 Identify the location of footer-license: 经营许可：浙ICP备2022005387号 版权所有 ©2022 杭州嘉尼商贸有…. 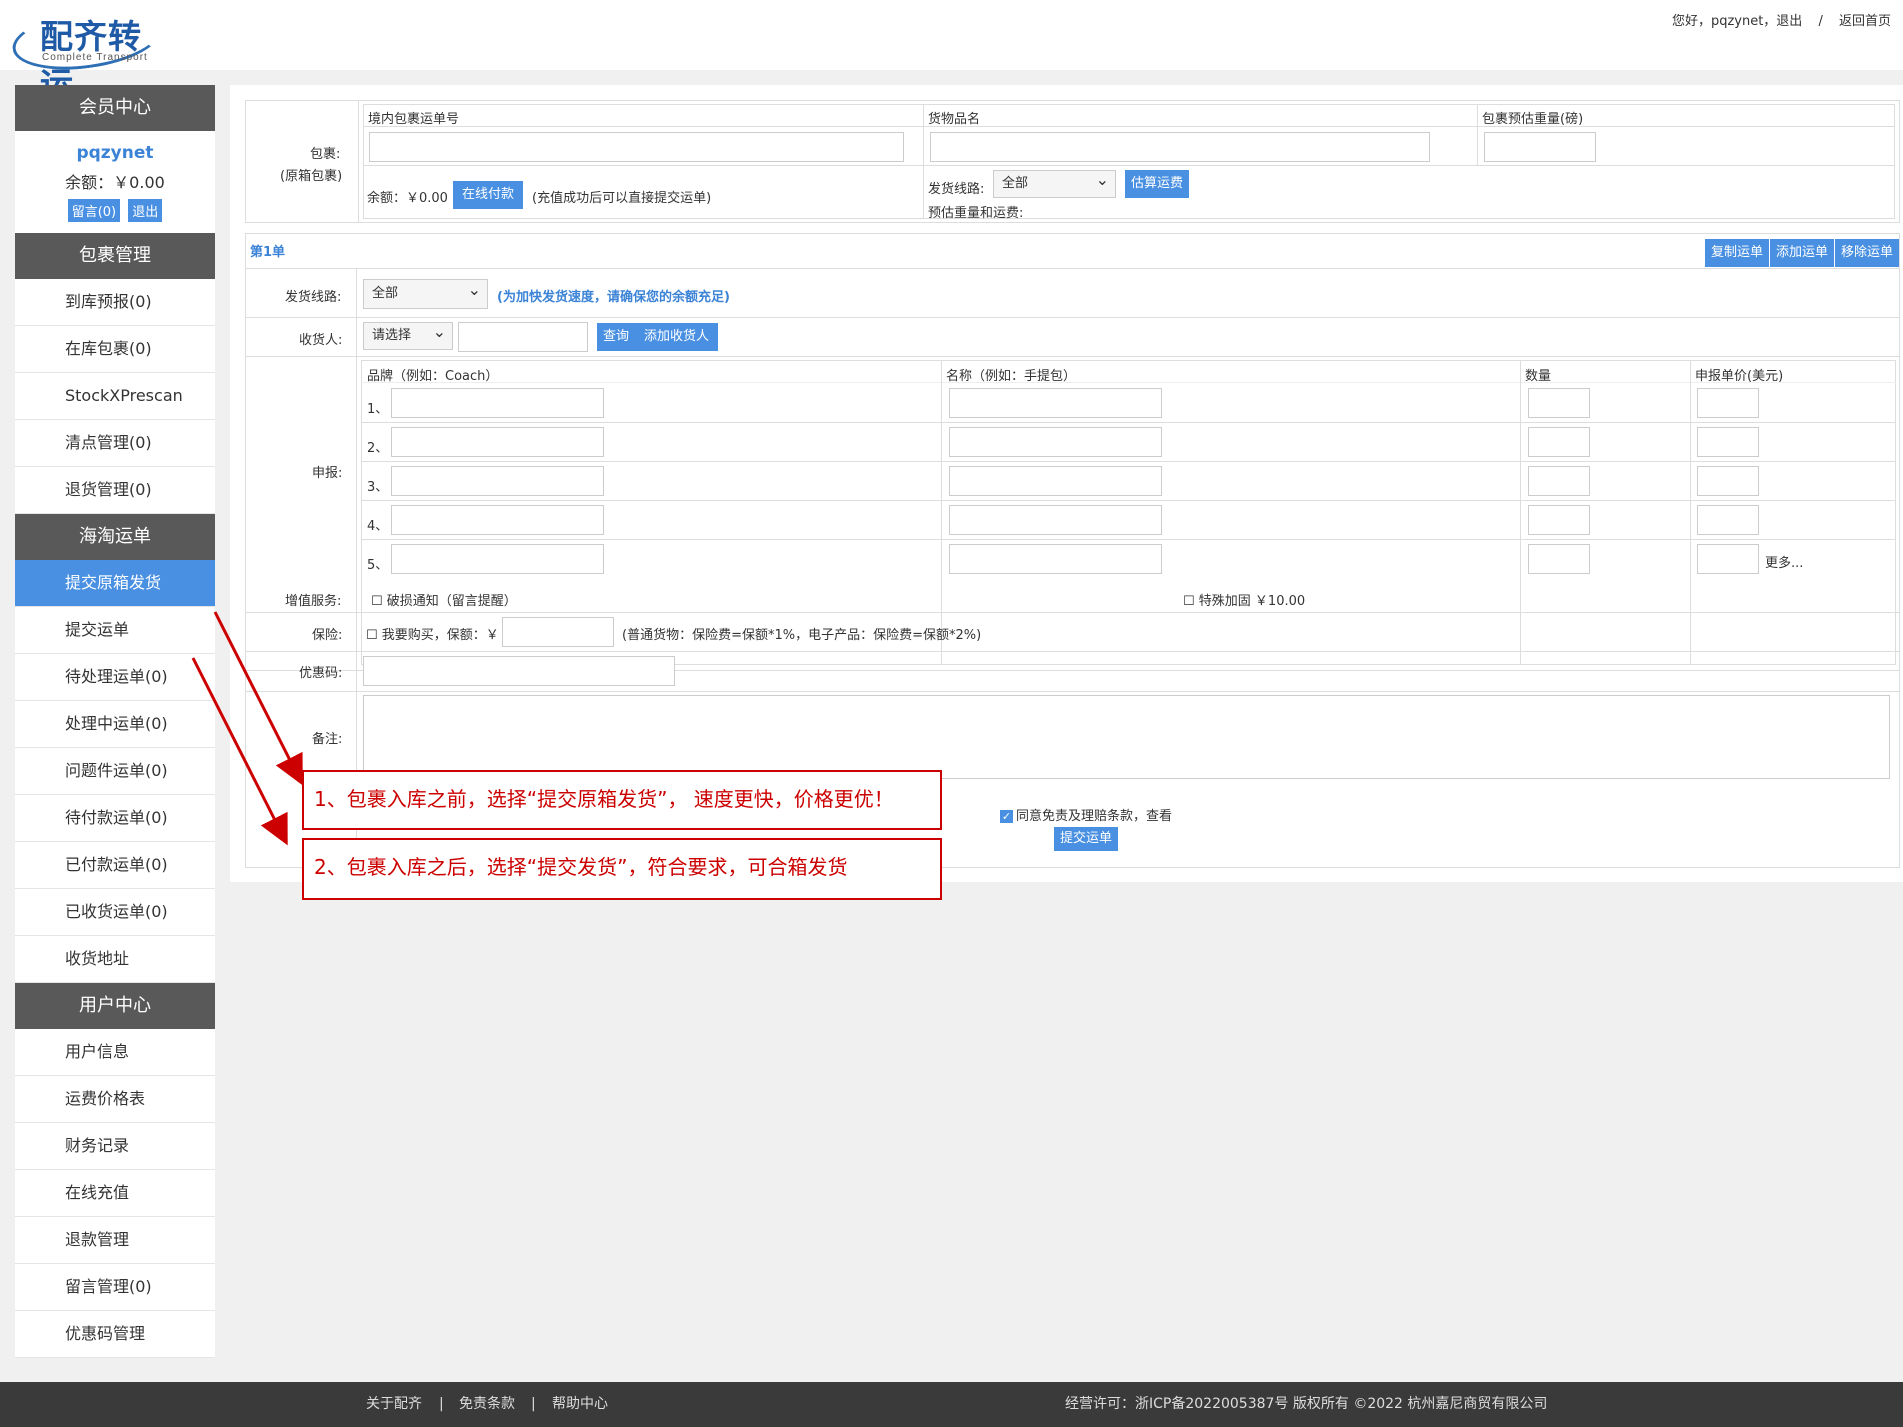
(1306, 1404).